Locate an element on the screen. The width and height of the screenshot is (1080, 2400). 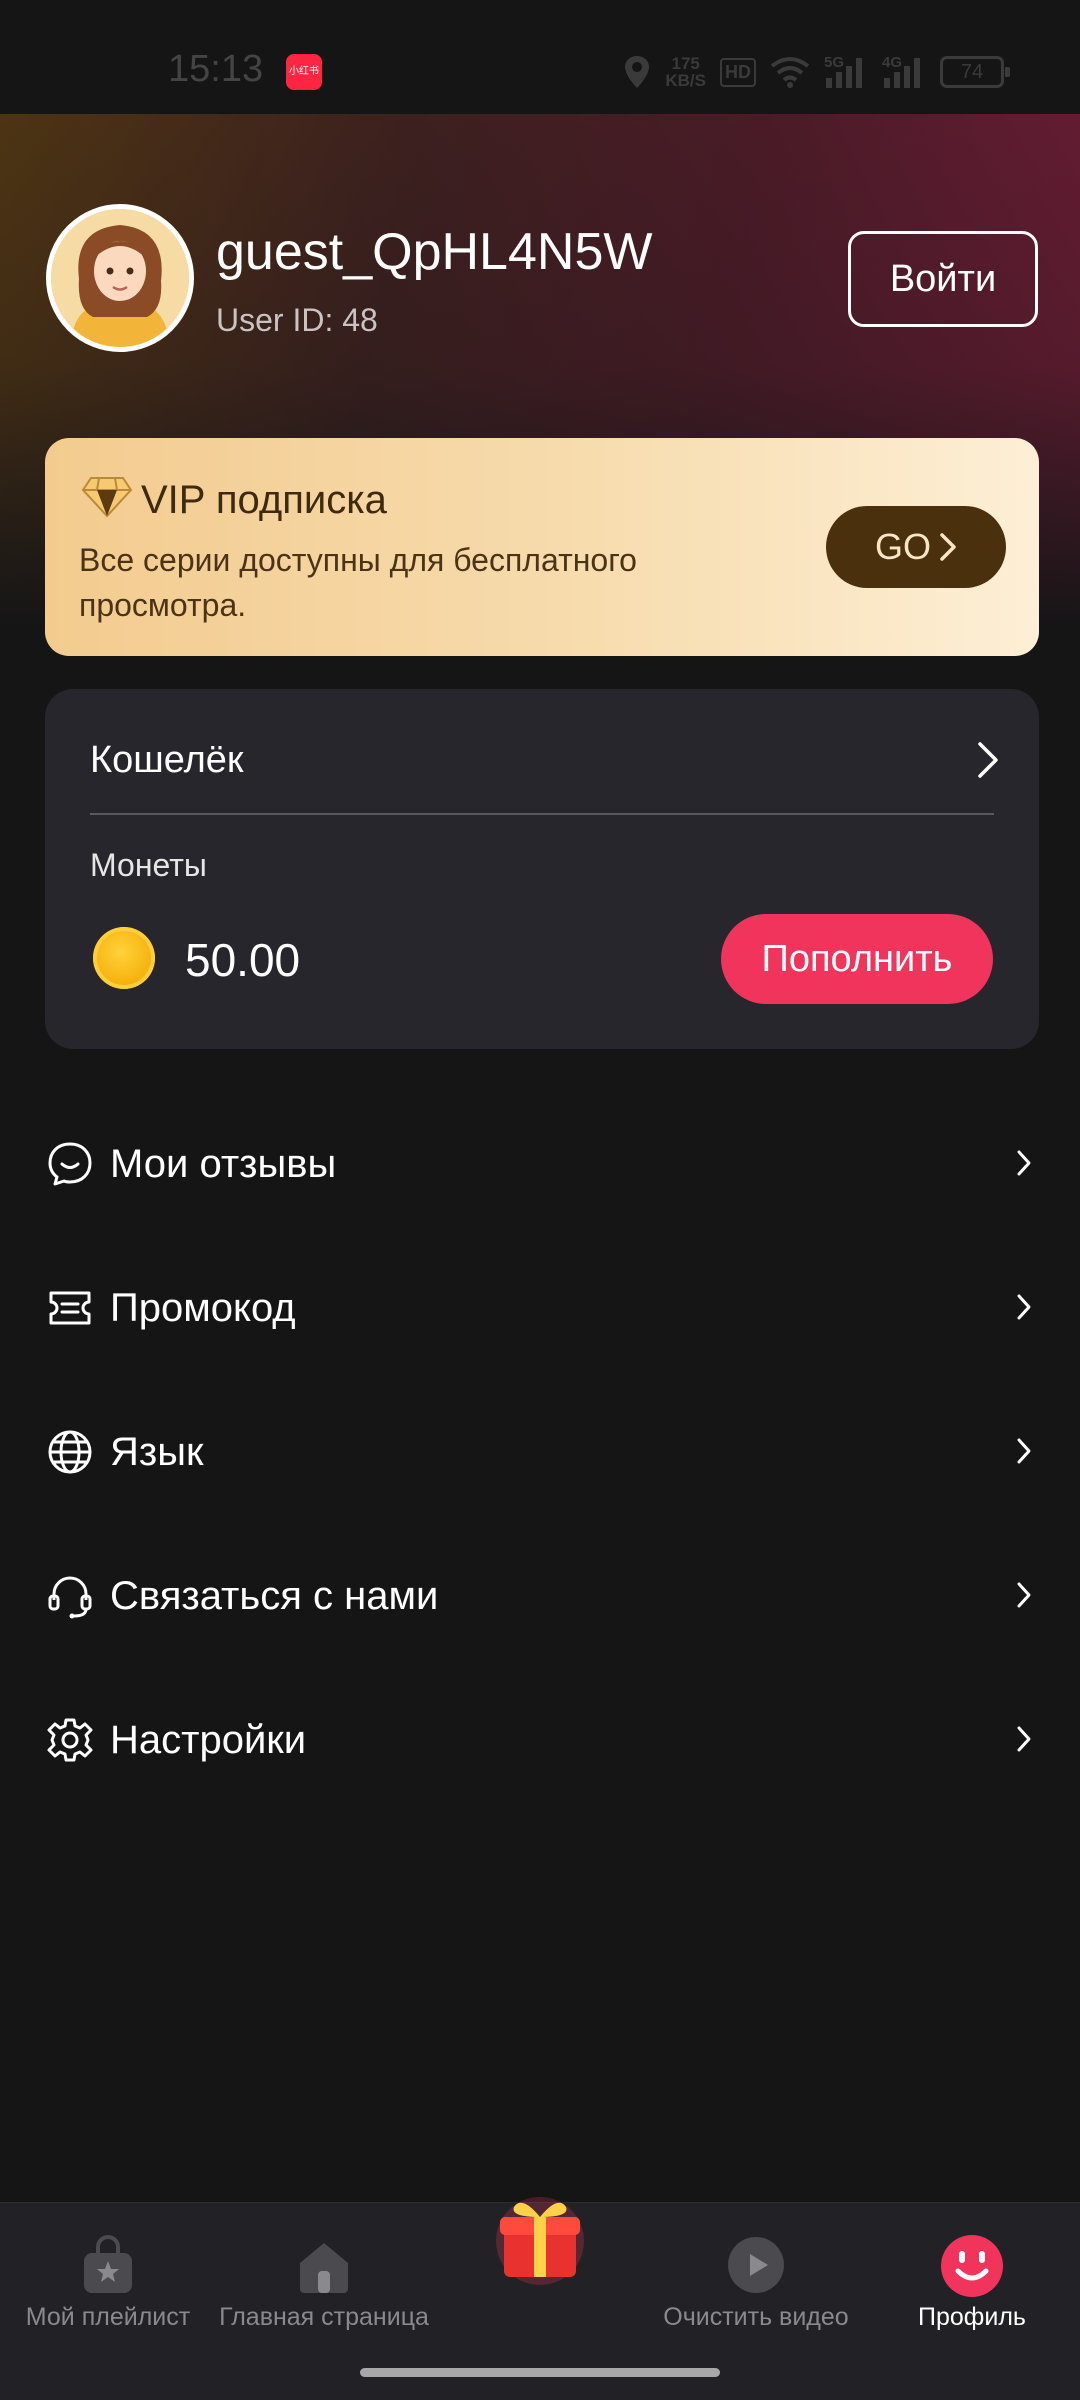
wallet-title: Кошелёк is located at coordinates (167, 760).